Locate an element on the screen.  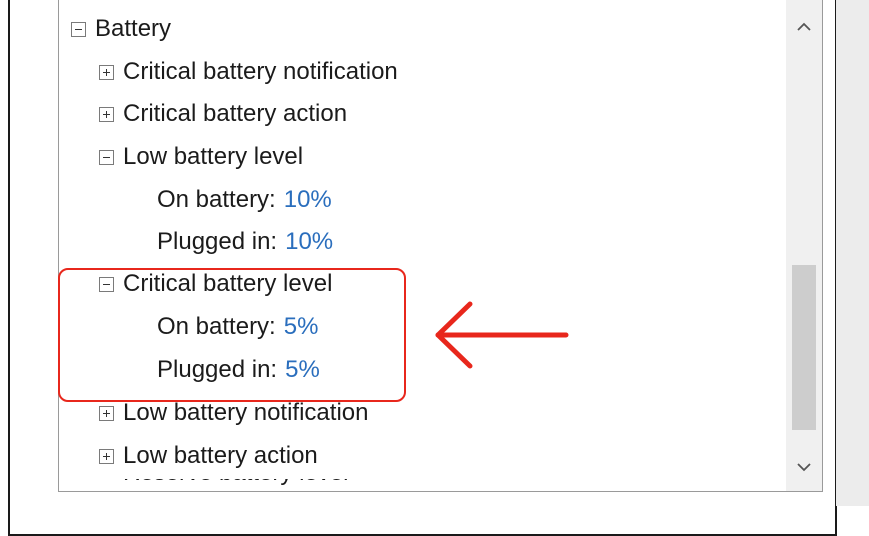
setting-critical-on-battery: On battery: 5% is located at coordinates (237, 327).